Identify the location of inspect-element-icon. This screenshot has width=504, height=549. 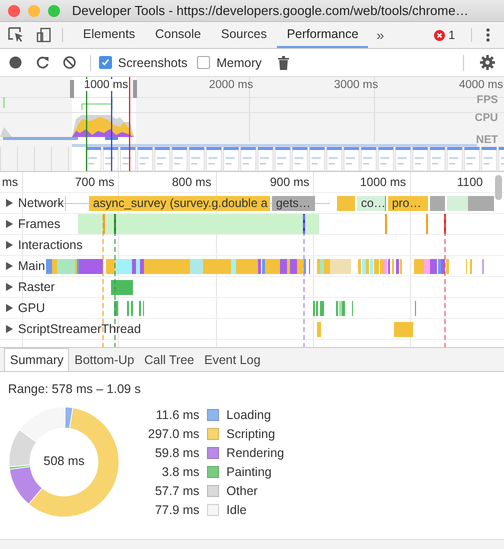
(16, 35).